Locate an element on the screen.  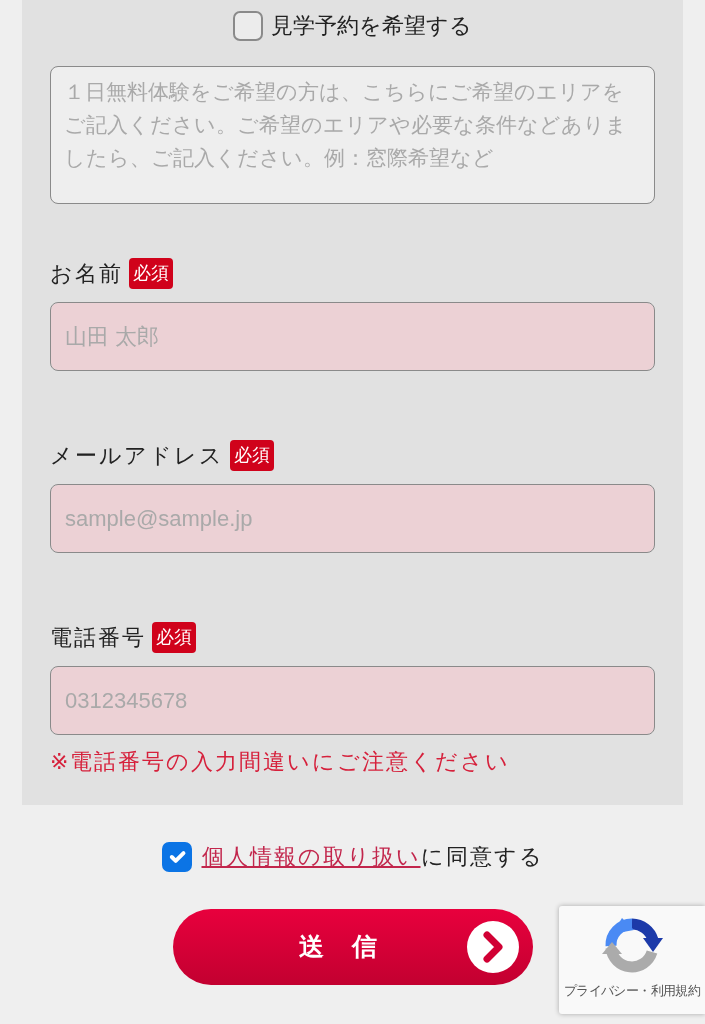
warning-text: ※電話番号の入力間違いにご注意ください is located at coordinates (281, 762).